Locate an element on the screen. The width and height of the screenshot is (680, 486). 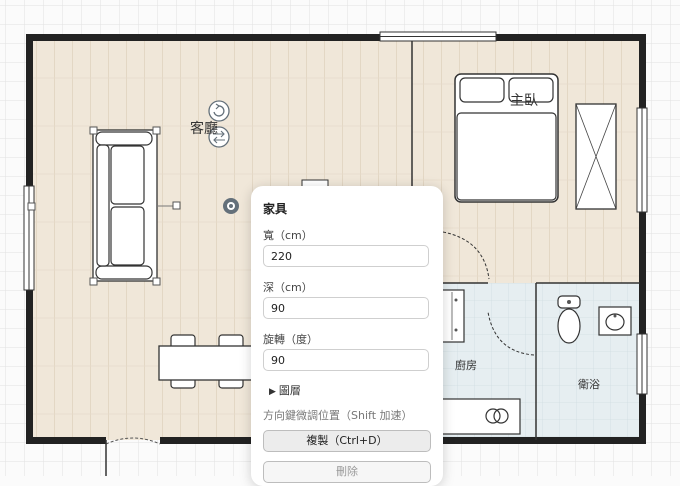
duplicate-button: 複製（Ctrl+D） is located at coordinates (347, 441).